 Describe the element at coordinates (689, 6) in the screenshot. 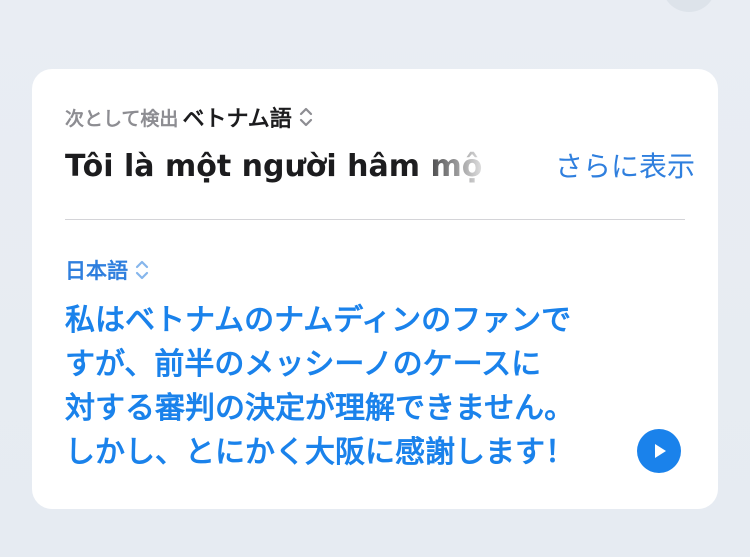

I see `top-button-partial` at that location.